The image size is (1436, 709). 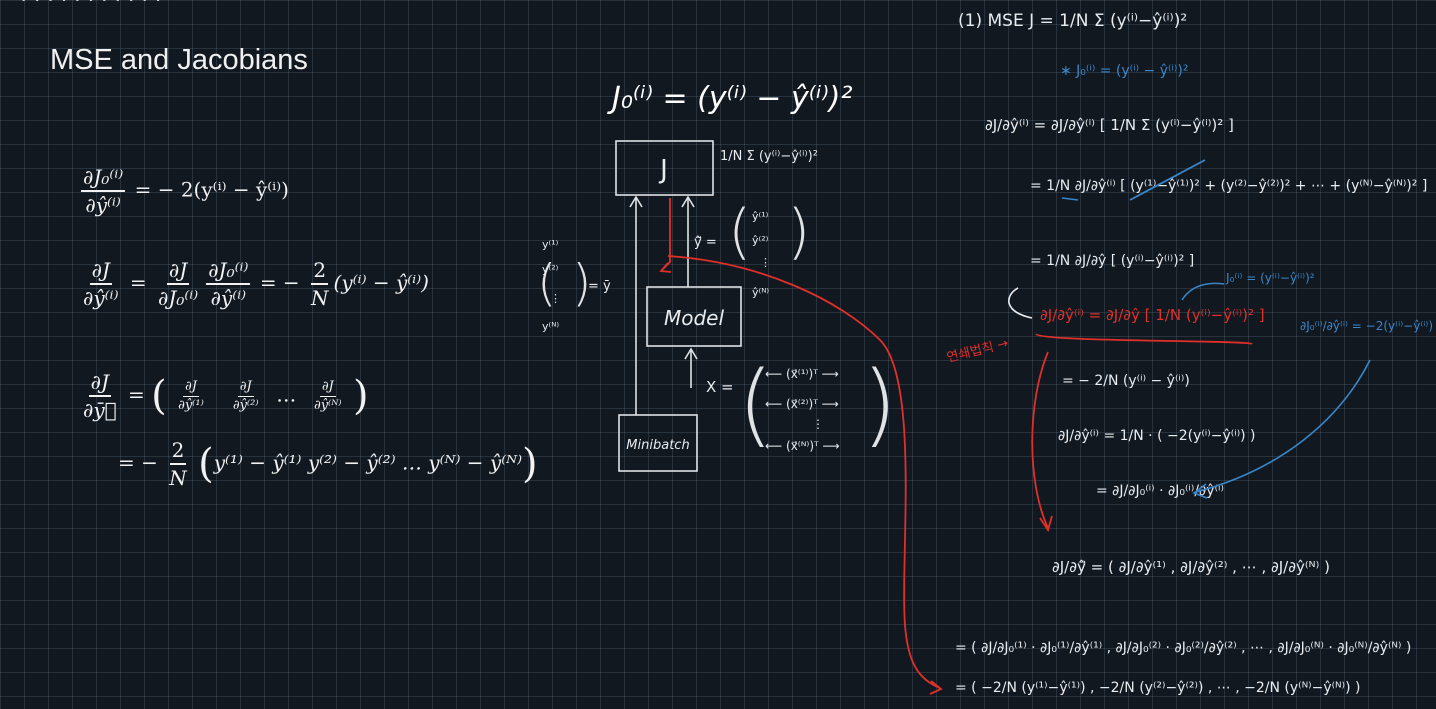 I want to click on curved-arrow-icon, so click(x=1020, y=303).